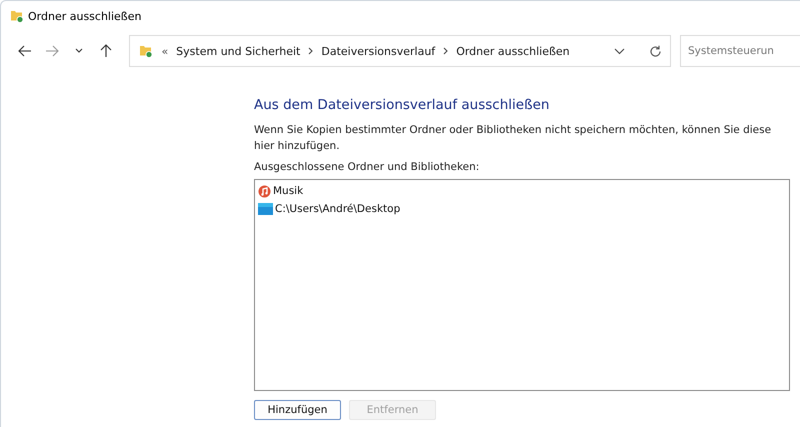  Describe the element at coordinates (85, 16) in the screenshot. I see `window-title: Ordner ausschließen` at that location.